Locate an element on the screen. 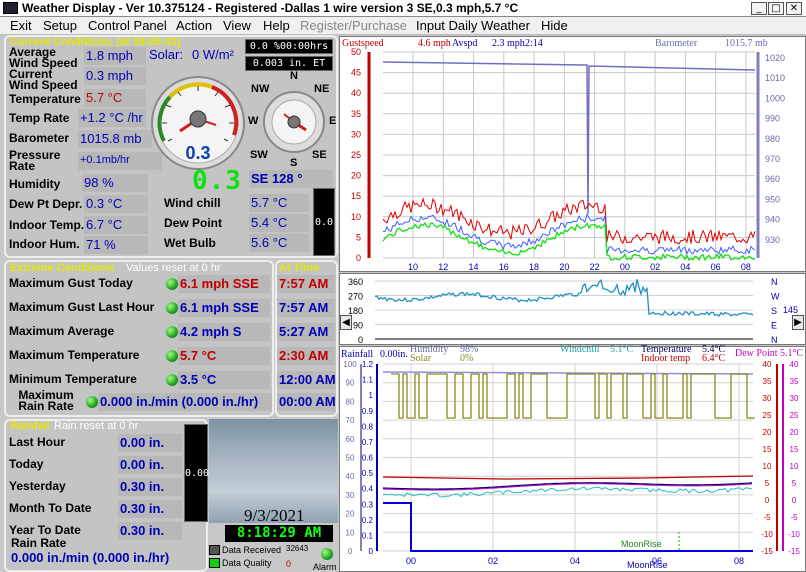 The image size is (806, 572). timer-hrs-display: 0.0 %00:00hrs is located at coordinates (289, 46).